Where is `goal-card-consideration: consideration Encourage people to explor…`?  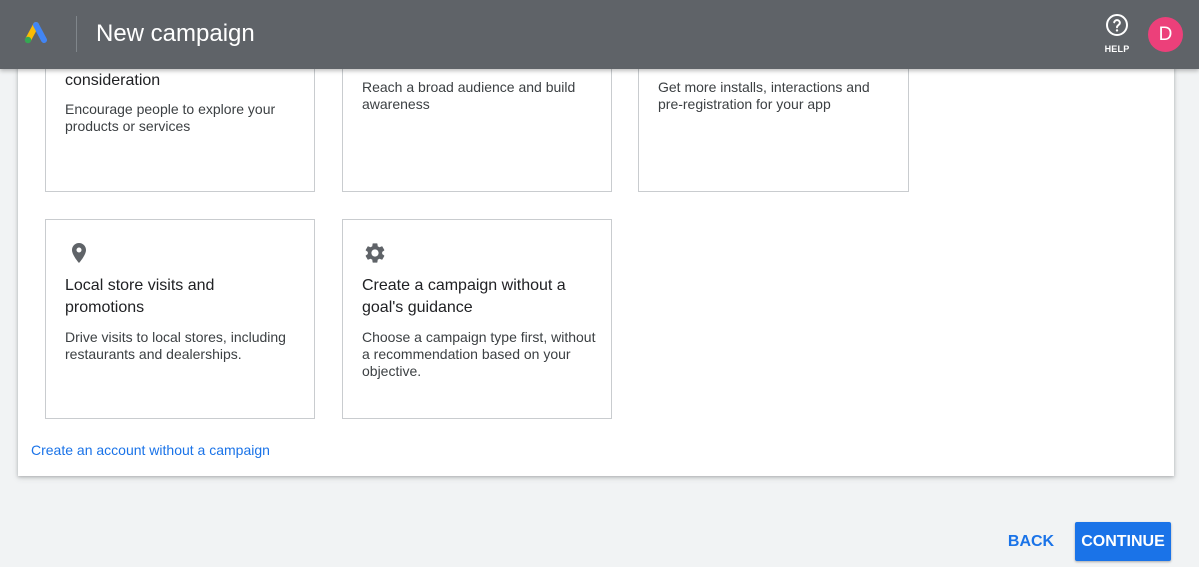 goal-card-consideration: consideration Encourage people to explor… is located at coordinates (180, 121).